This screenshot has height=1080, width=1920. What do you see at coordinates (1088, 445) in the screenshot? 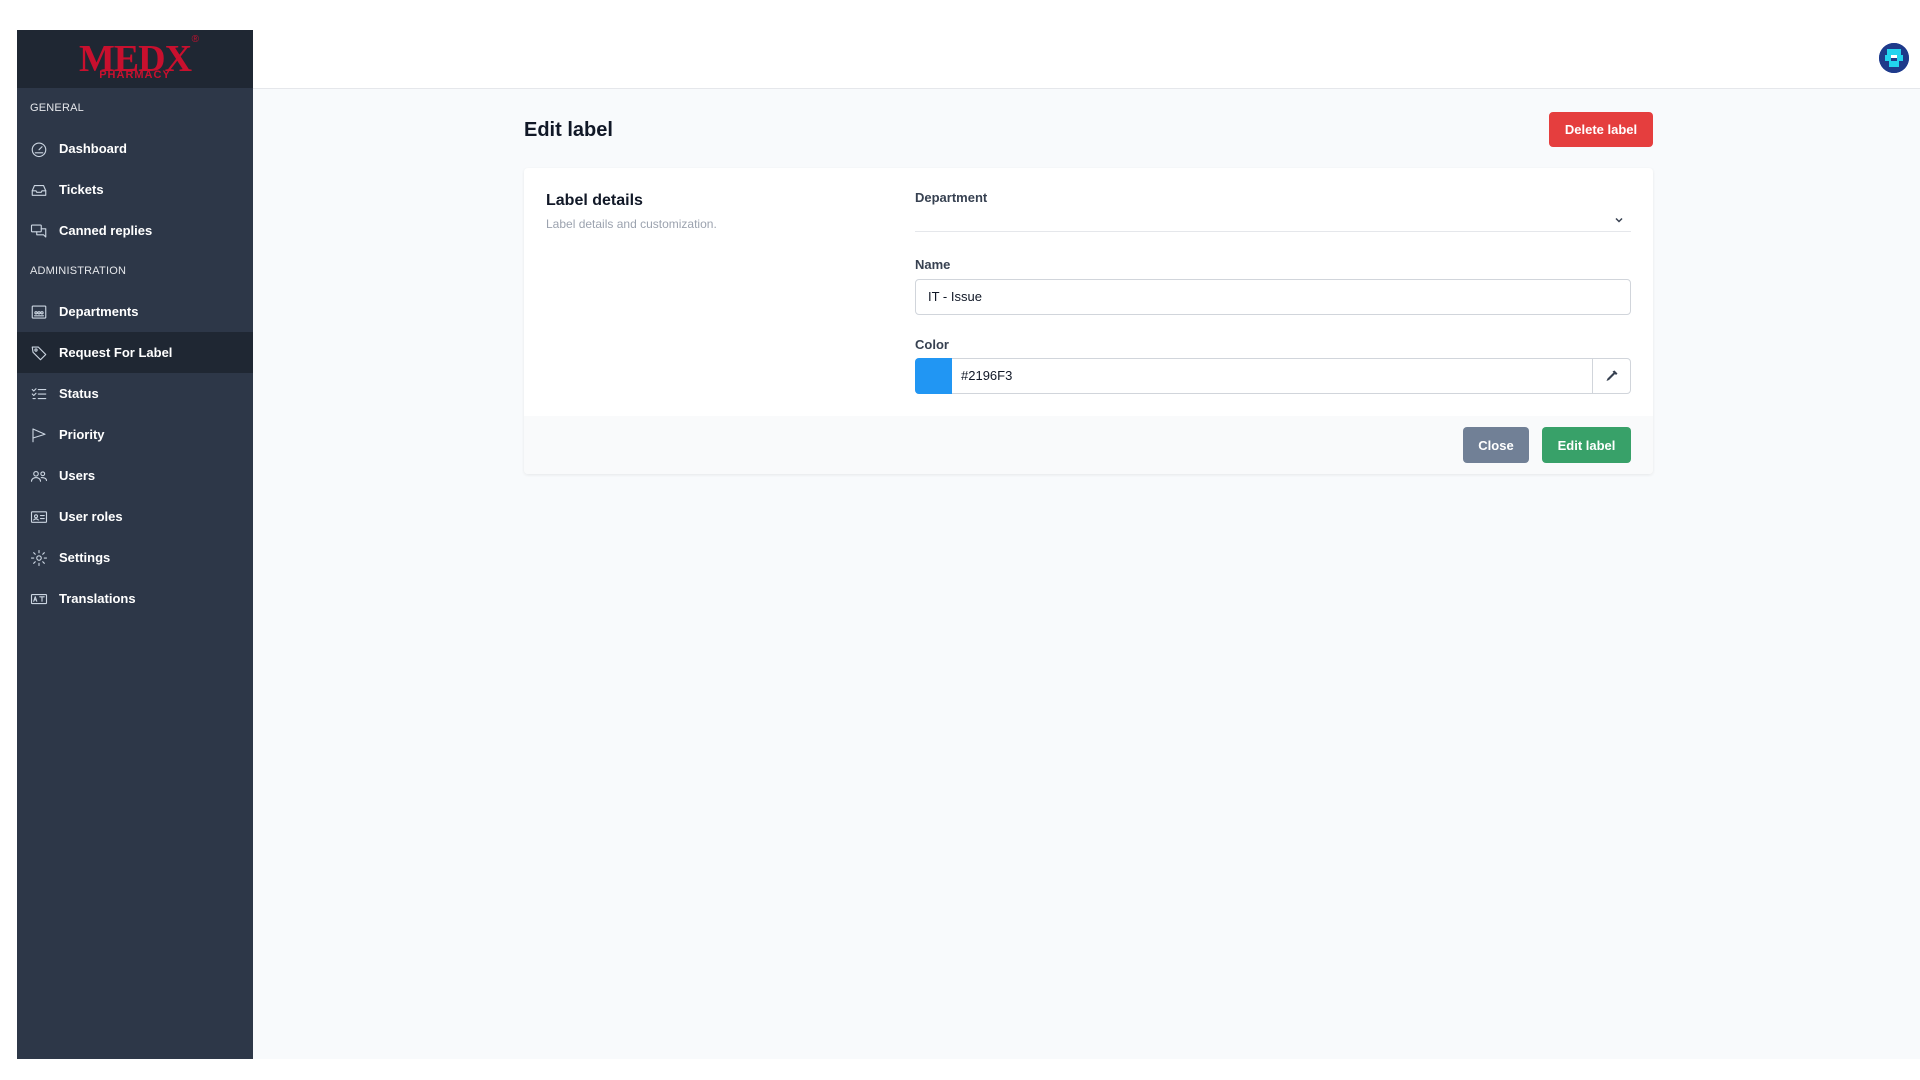
I see `card-footer: Close Edit label` at bounding box center [1088, 445].